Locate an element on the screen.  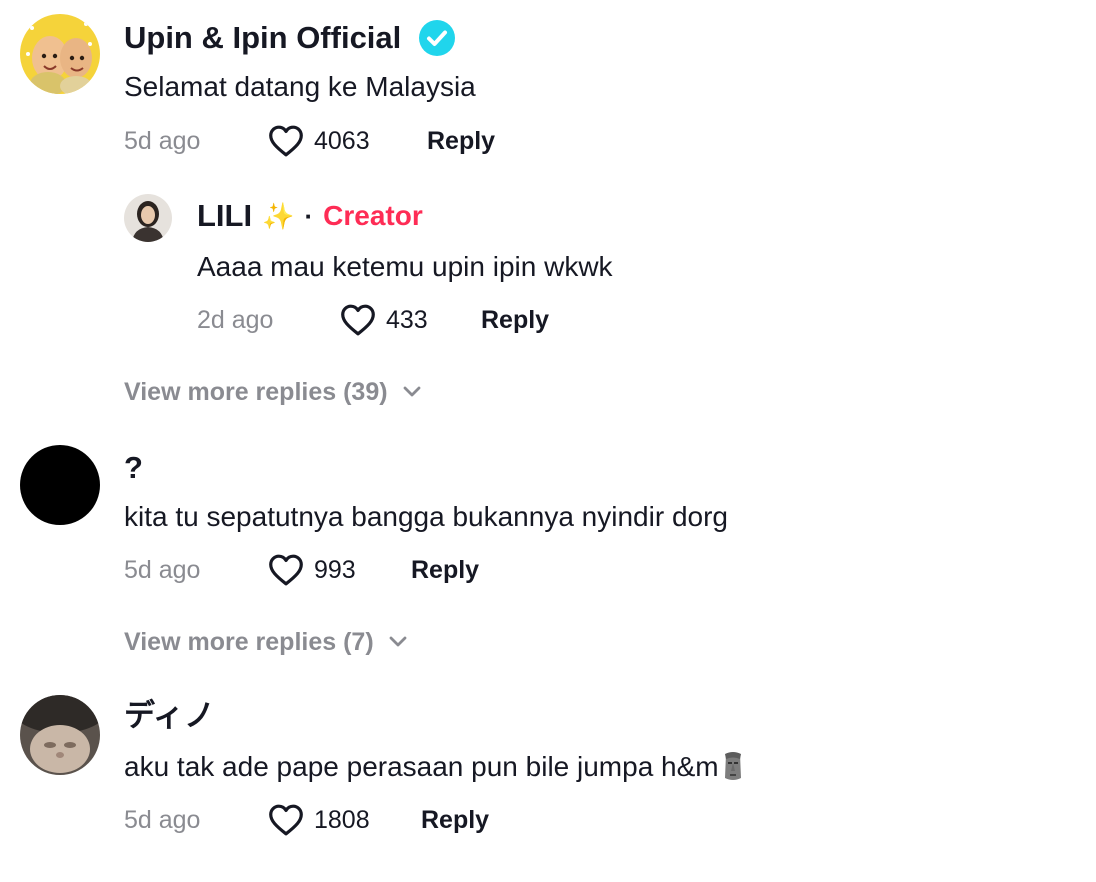
comment-username: ディノ is located at coordinates (169, 716).